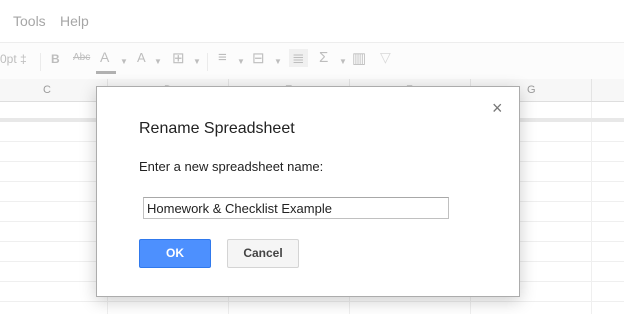 The height and width of the screenshot is (314, 624). I want to click on dialog-prompt: Enter a new spreadsheet name:, so click(231, 166).